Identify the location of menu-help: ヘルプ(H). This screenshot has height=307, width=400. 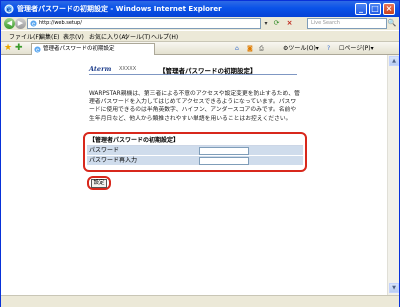
(164, 36).